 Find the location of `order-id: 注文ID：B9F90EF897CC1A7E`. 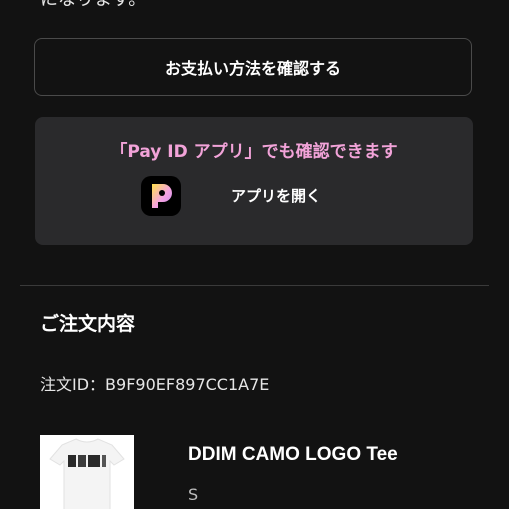

order-id: 注文ID：B9F90EF897CC1A7E is located at coordinates (154, 383).